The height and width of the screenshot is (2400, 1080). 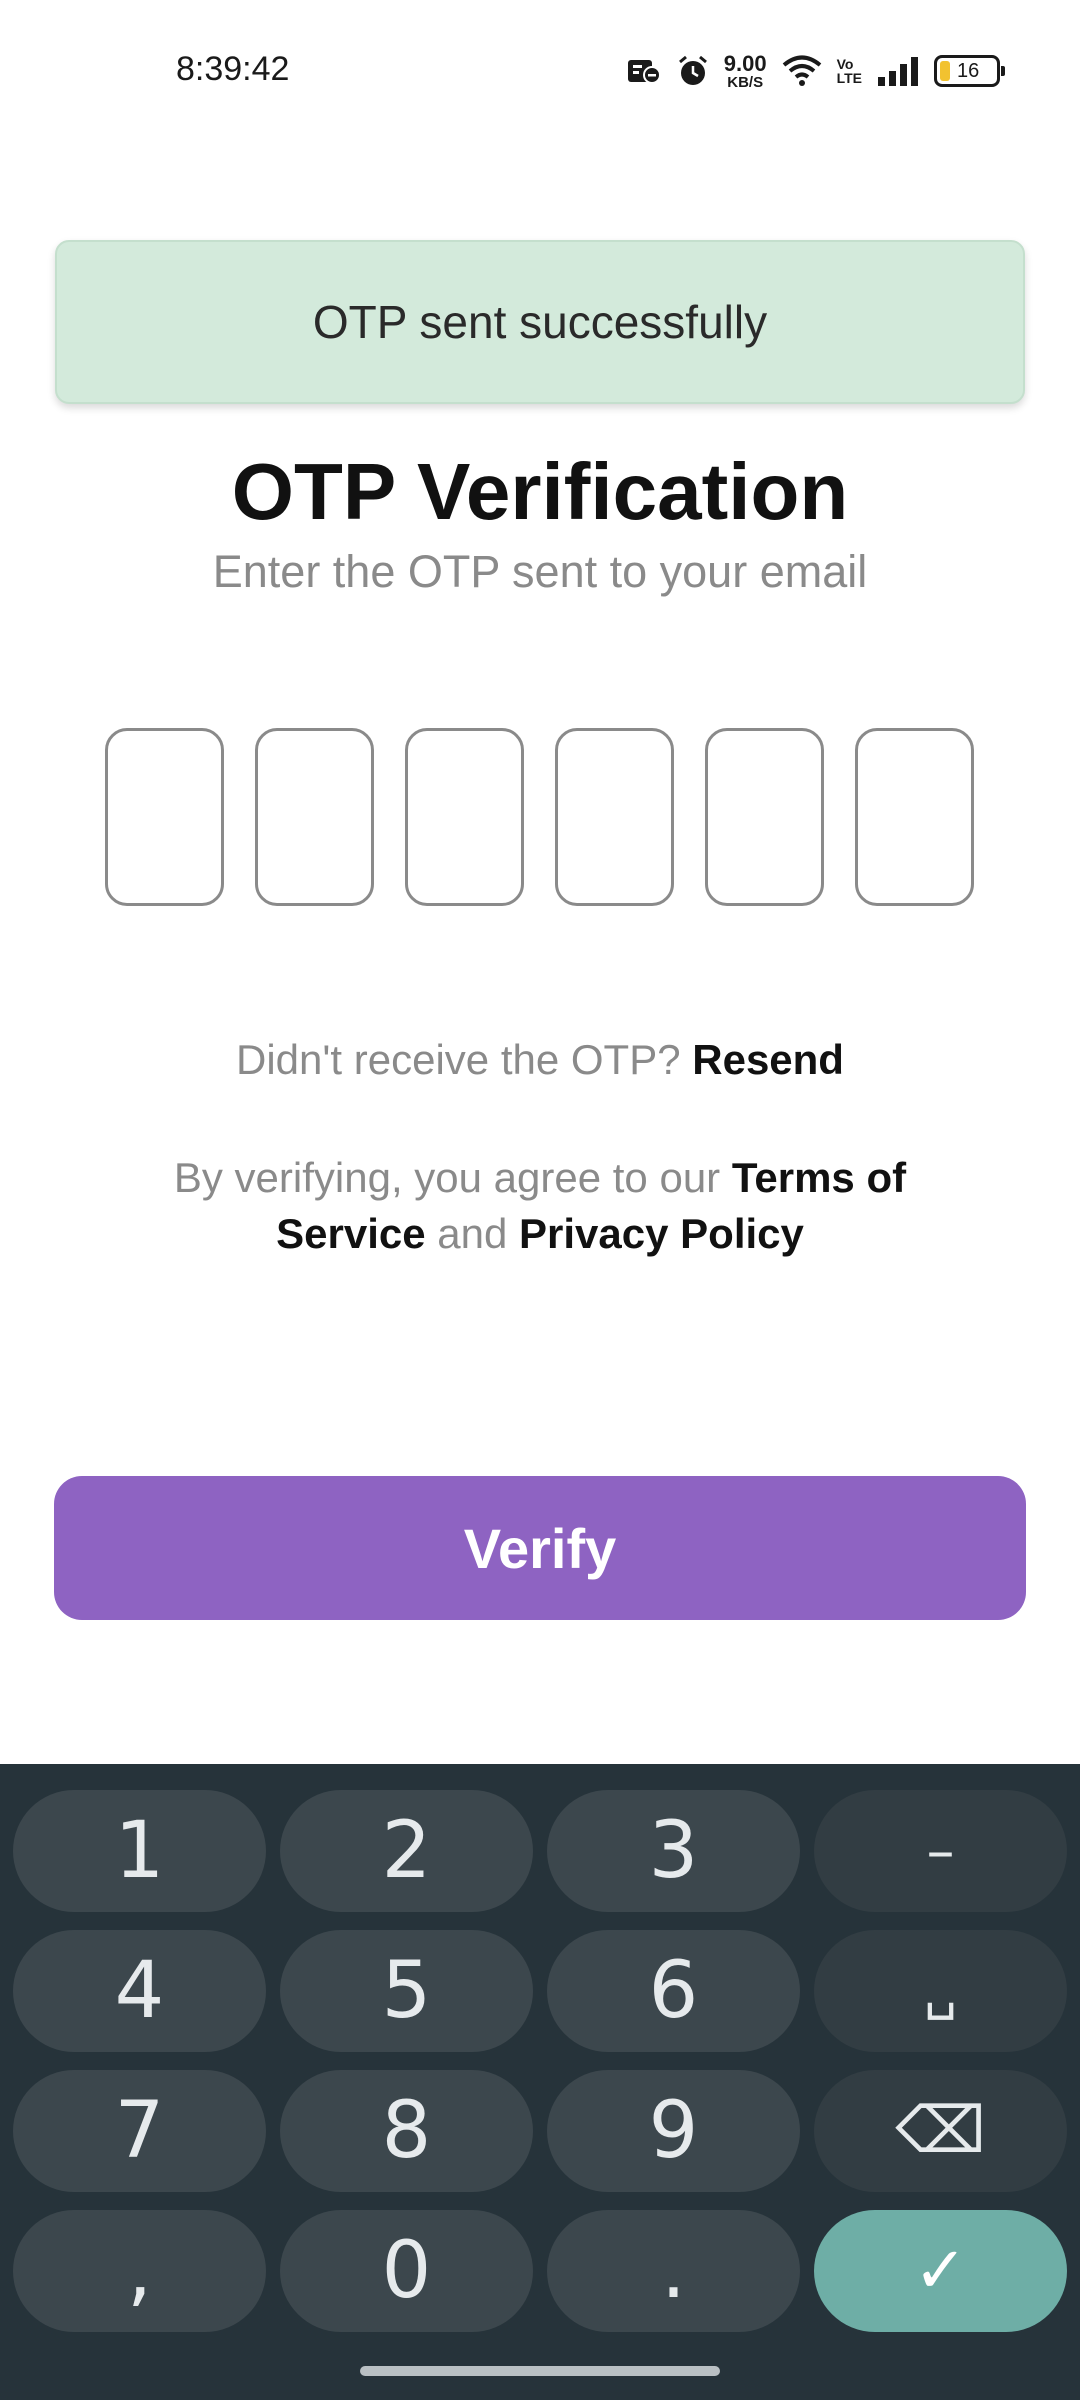 What do you see at coordinates (406, 2271) in the screenshot?
I see `key-0: 0` at bounding box center [406, 2271].